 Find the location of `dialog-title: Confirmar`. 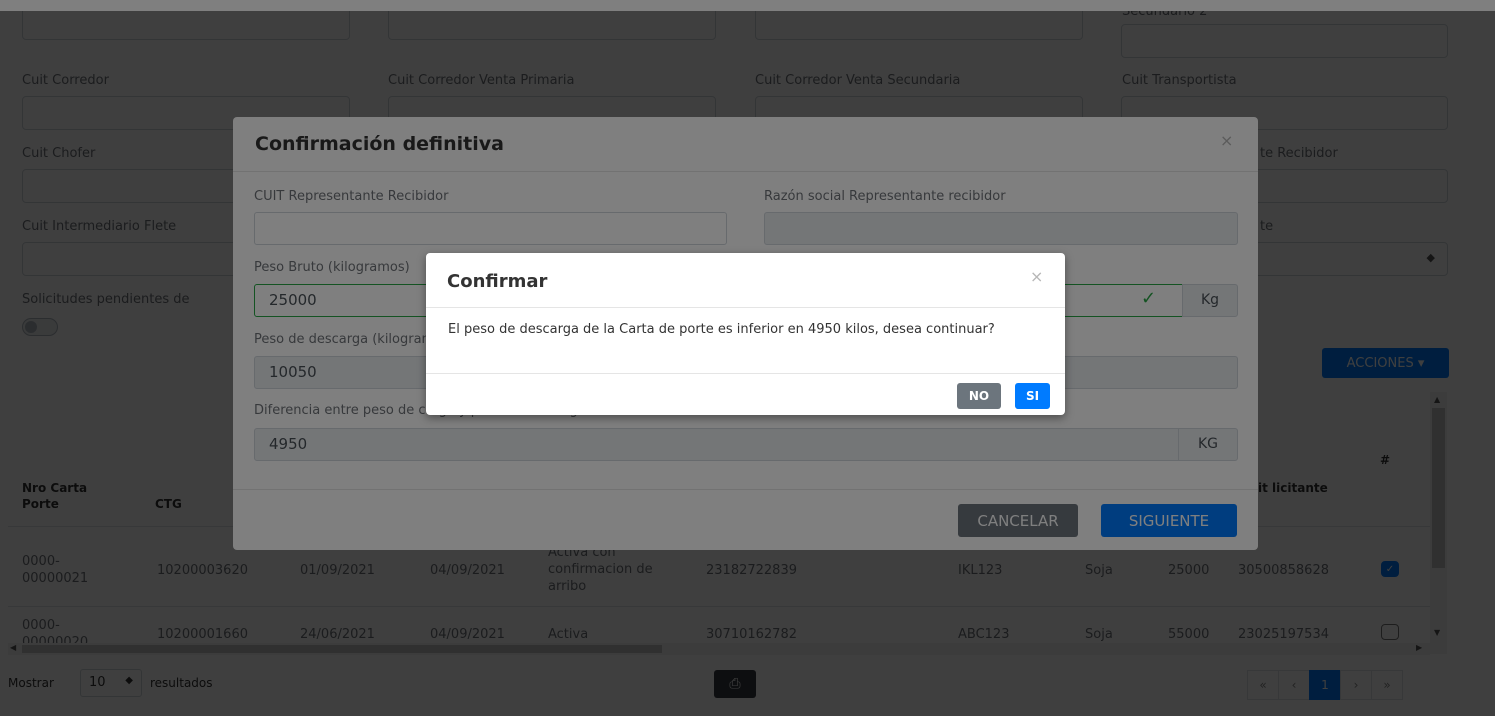

dialog-title: Confirmar is located at coordinates (497, 281).